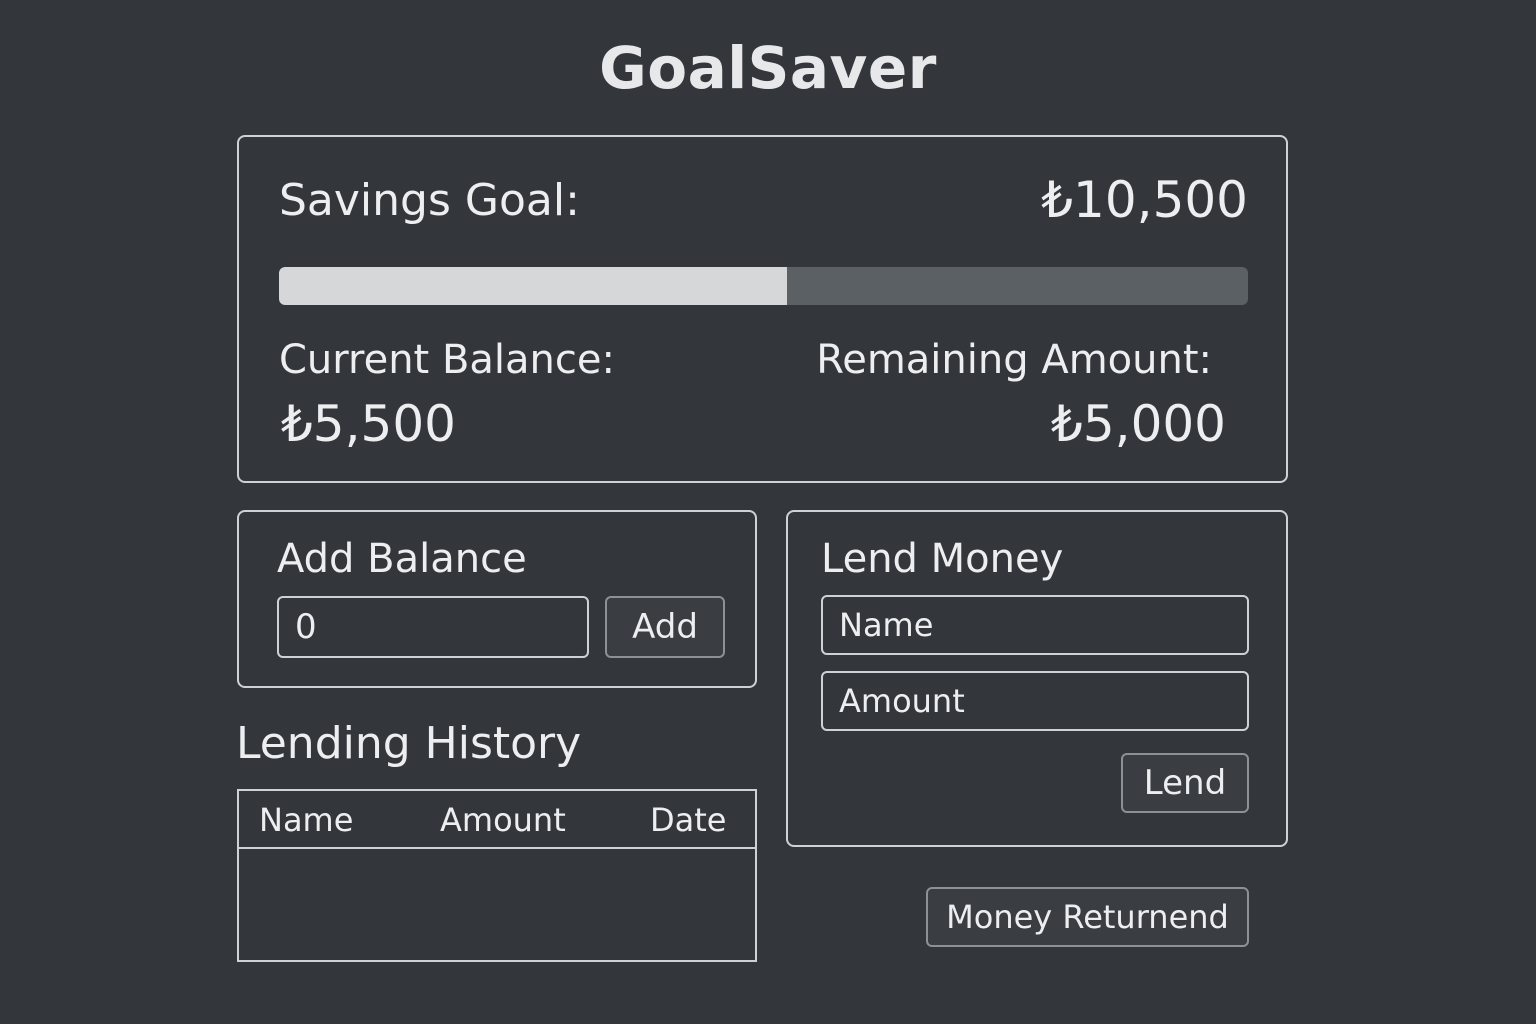 Image resolution: width=1536 pixels, height=1024 pixels. What do you see at coordinates (1138, 424) in the screenshot?
I see `remaining-amount-value: ₺5,000` at bounding box center [1138, 424].